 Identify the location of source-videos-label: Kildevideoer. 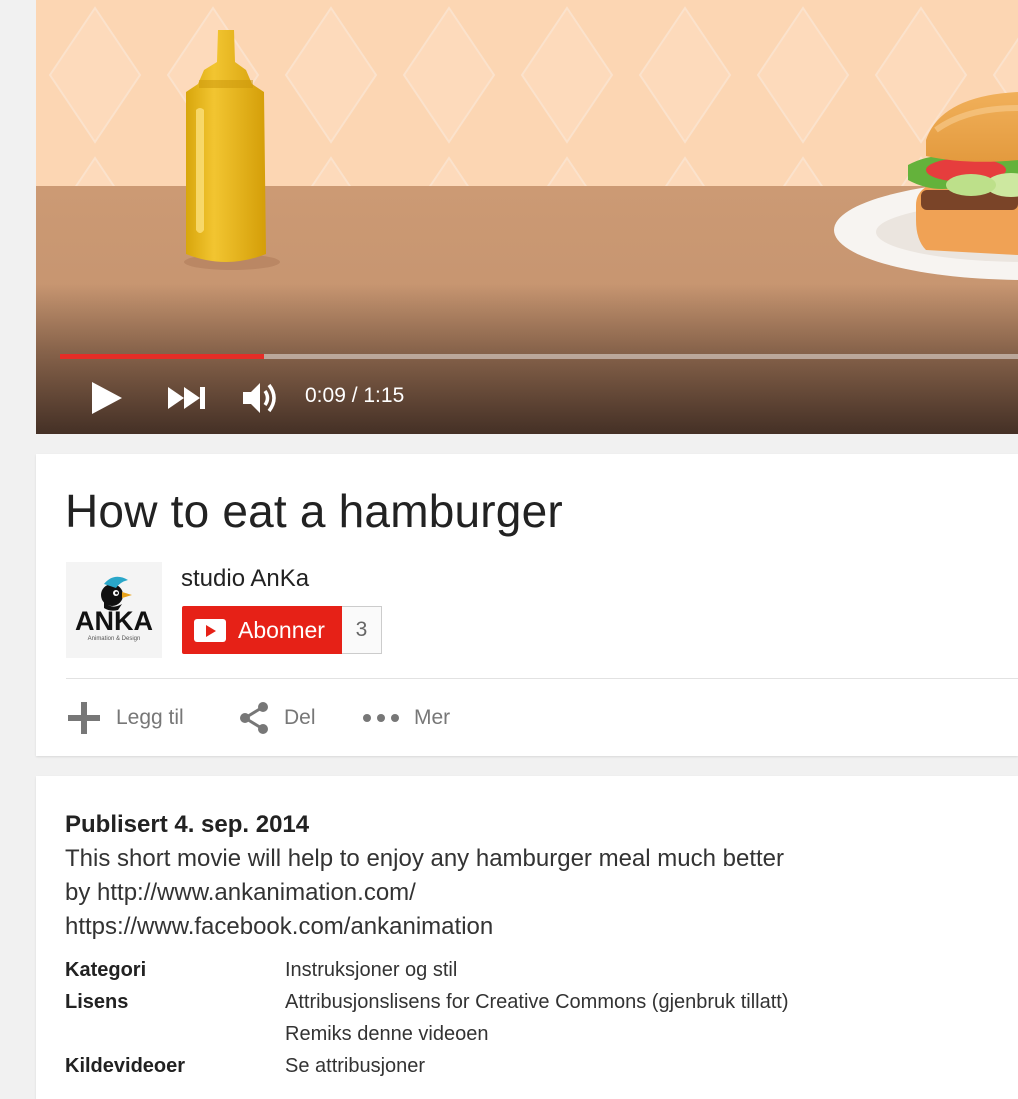
(125, 1066).